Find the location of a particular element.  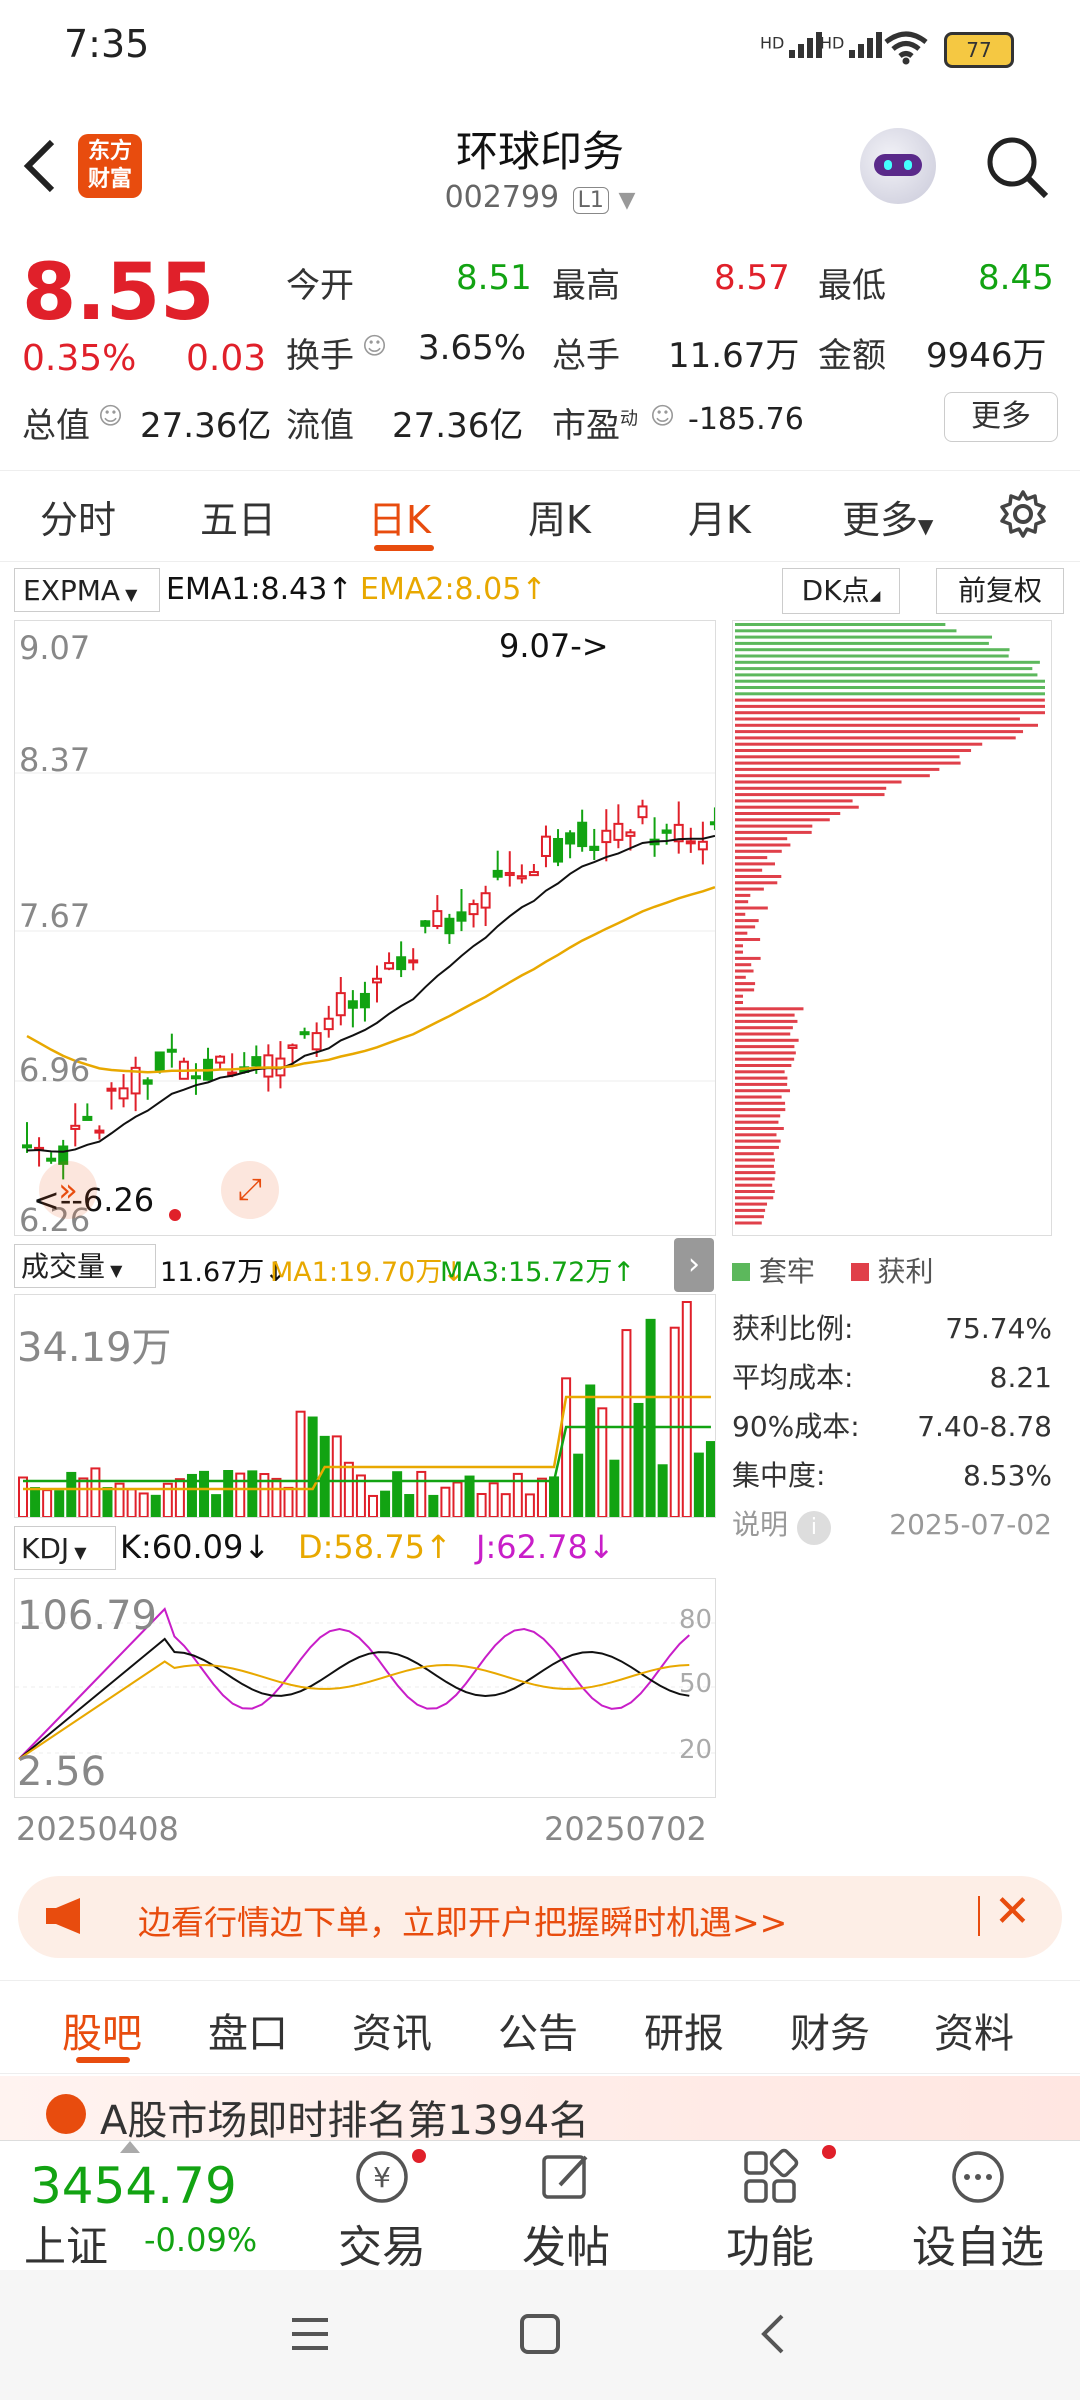

indicator-select: EXPMA ▼ is located at coordinates (87, 590).